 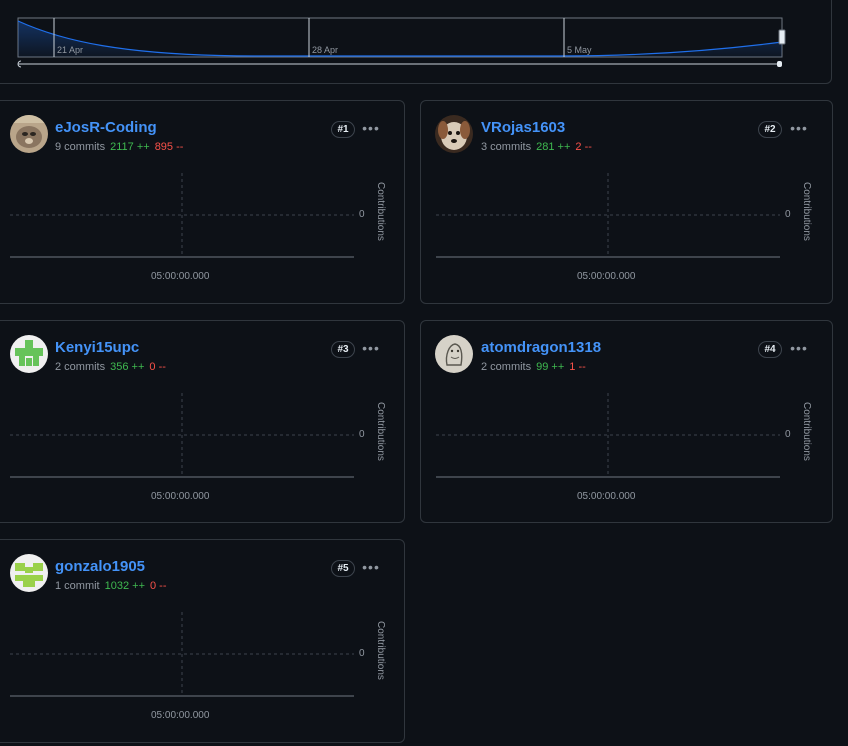 What do you see at coordinates (782, 37) in the screenshot?
I see `timeline-range-handle` at bounding box center [782, 37].